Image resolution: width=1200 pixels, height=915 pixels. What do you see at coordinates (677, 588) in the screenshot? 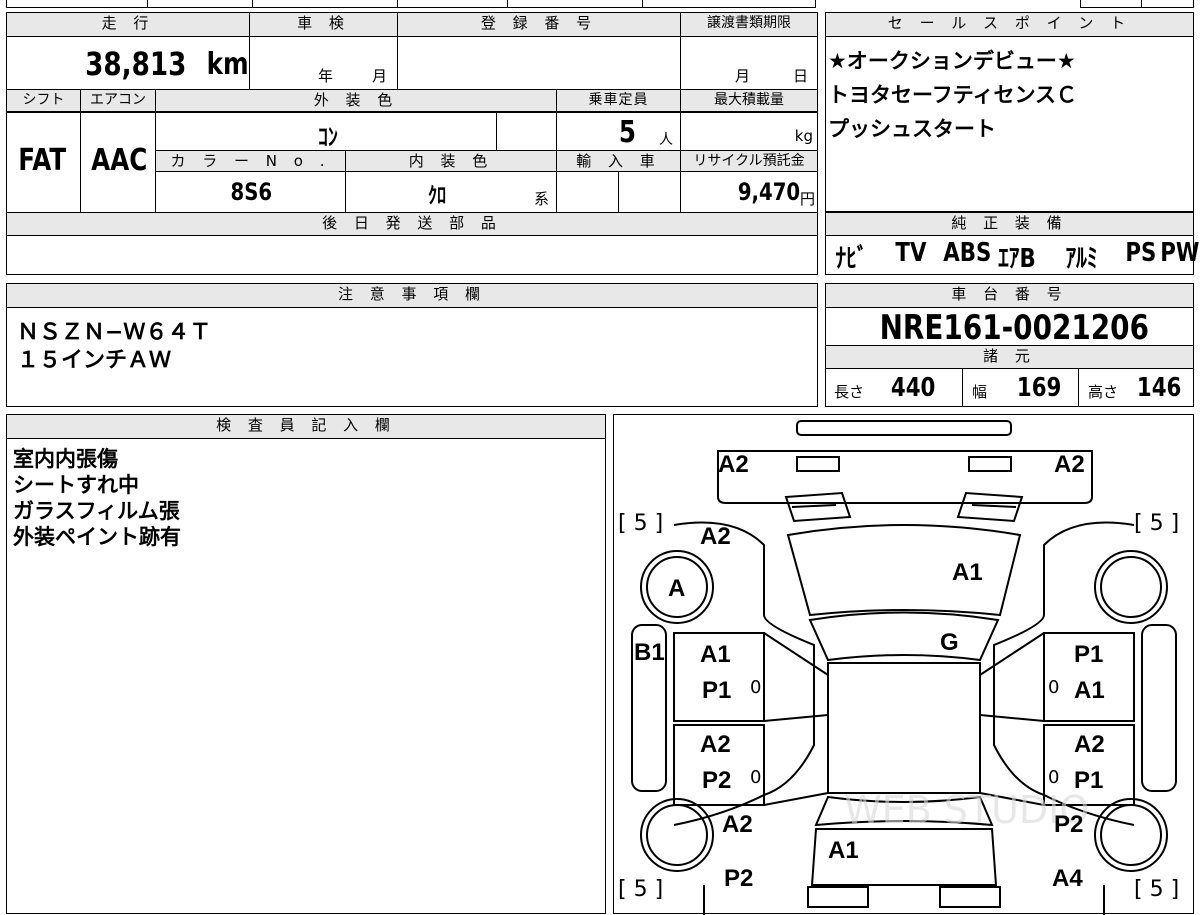
I see `damage-wheel-fl: A` at bounding box center [677, 588].